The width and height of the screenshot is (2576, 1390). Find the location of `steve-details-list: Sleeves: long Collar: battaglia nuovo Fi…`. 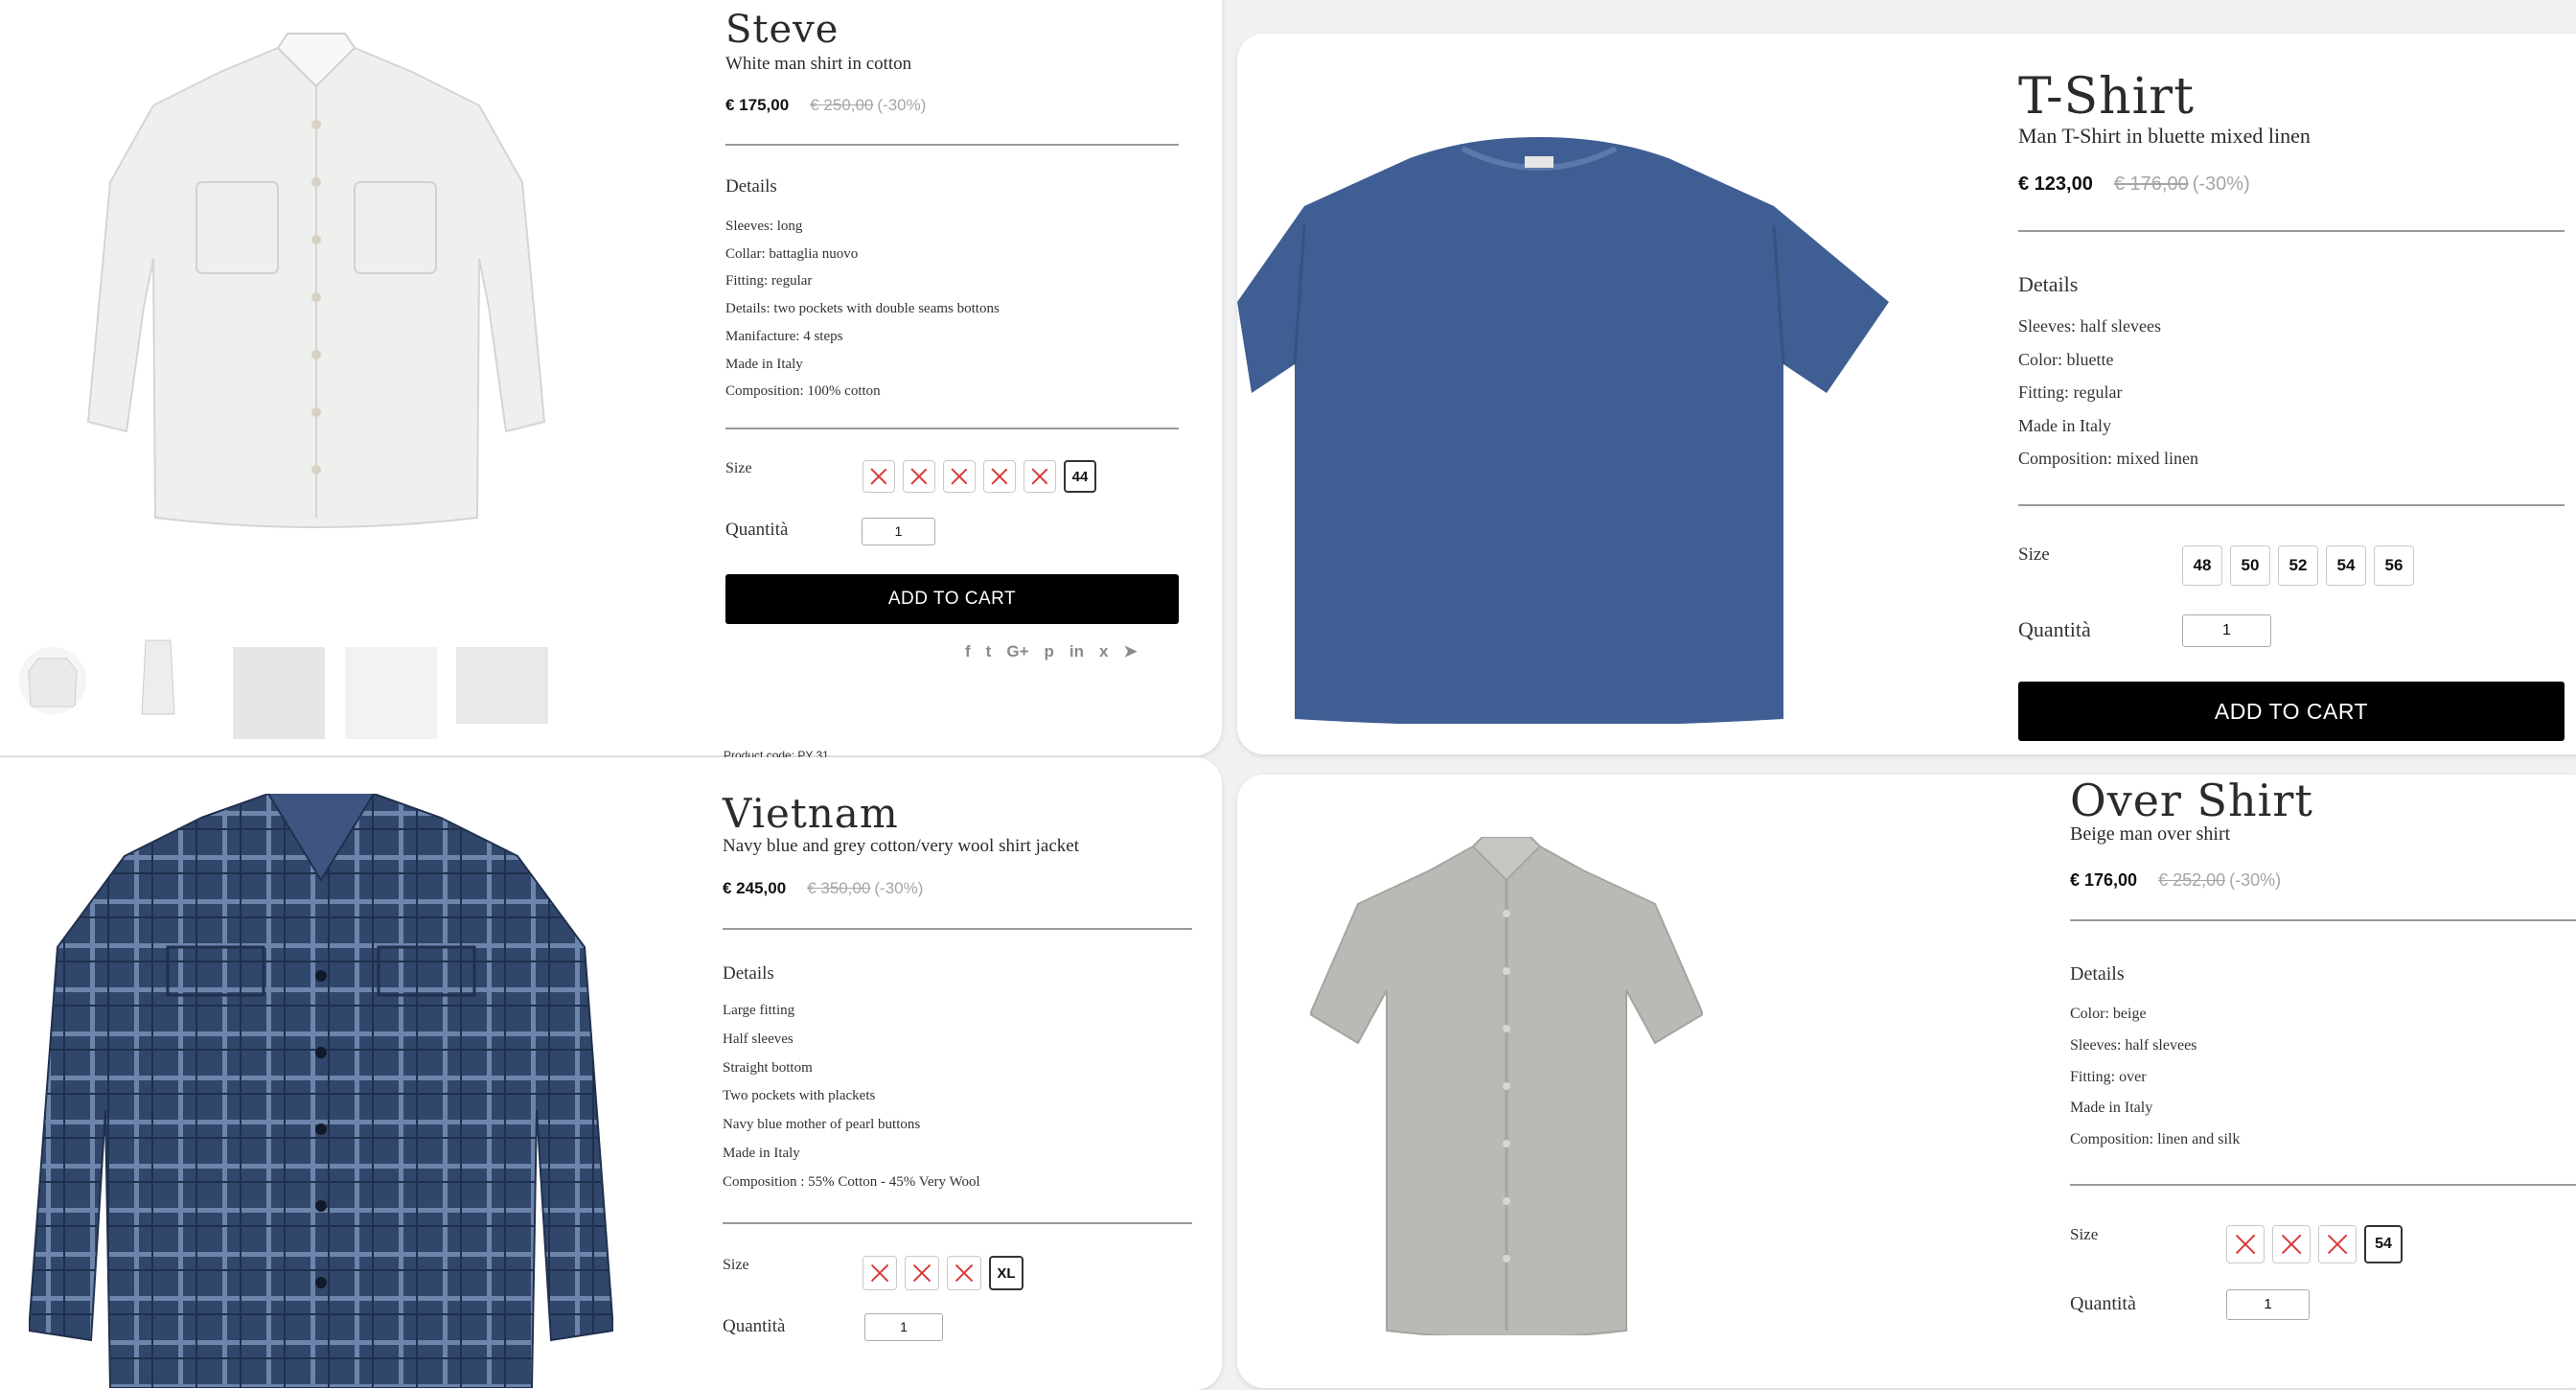

steve-details-list: Sleeves: long Collar: battaglia nuovo Fi… is located at coordinates (862, 309).